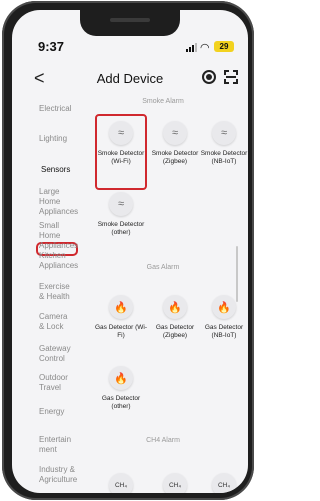 This screenshot has width=320, height=501. Describe the element at coordinates (163, 267) in the screenshot. I see `section-title-gas-alarm: Gas Alarm` at that location.